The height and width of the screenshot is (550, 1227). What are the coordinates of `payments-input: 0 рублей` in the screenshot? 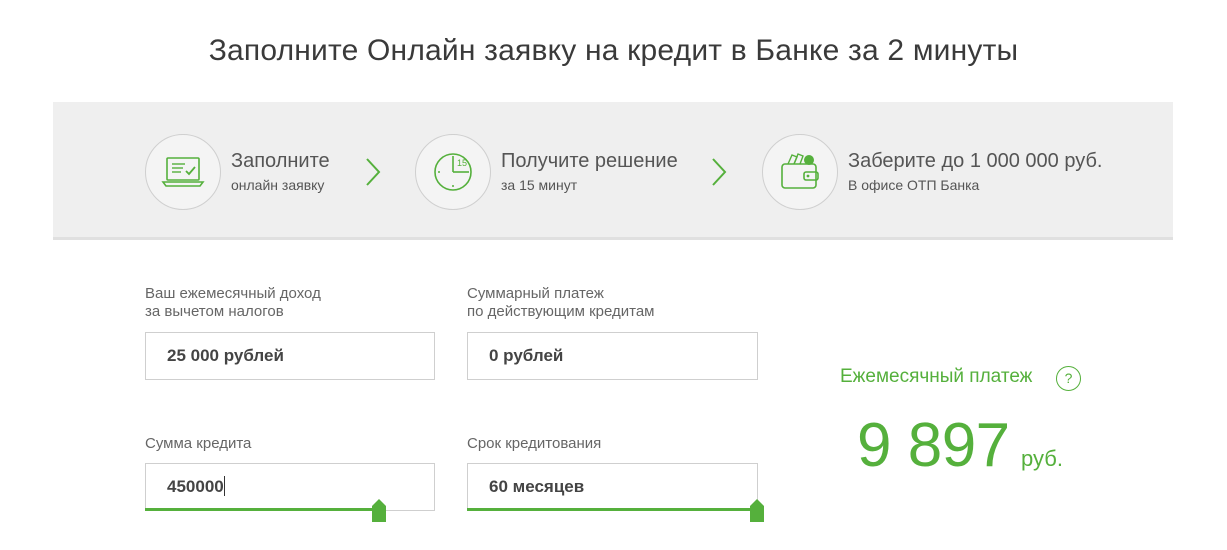 It's located at (612, 356).